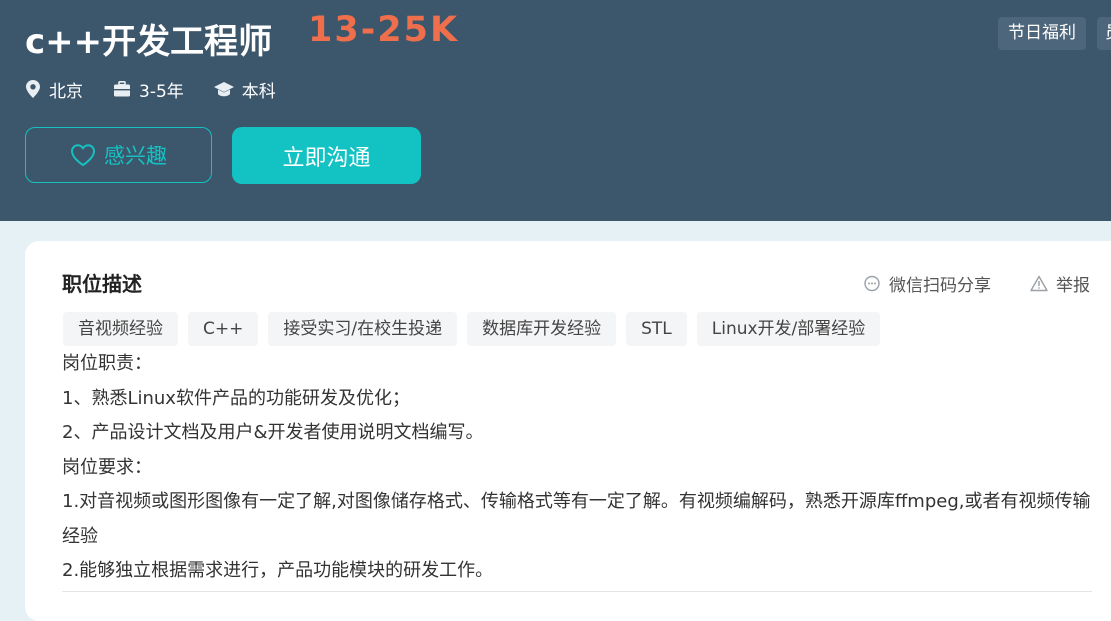 Image resolution: width=1111 pixels, height=621 pixels. I want to click on wechat-share-link: 微信扫码分享, so click(927, 283).